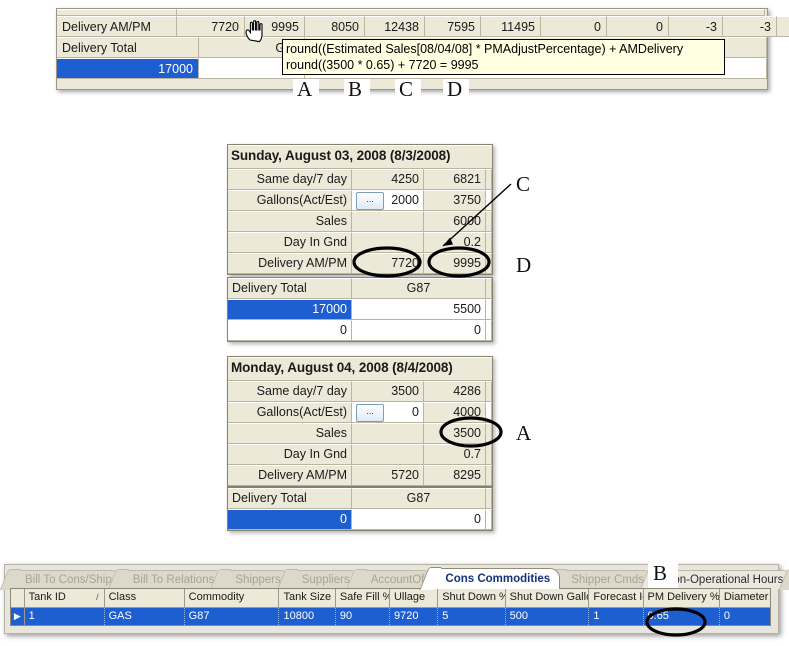 Image resolution: width=789 pixels, height=646 pixels. I want to click on cell-right: 3500, so click(455, 433).